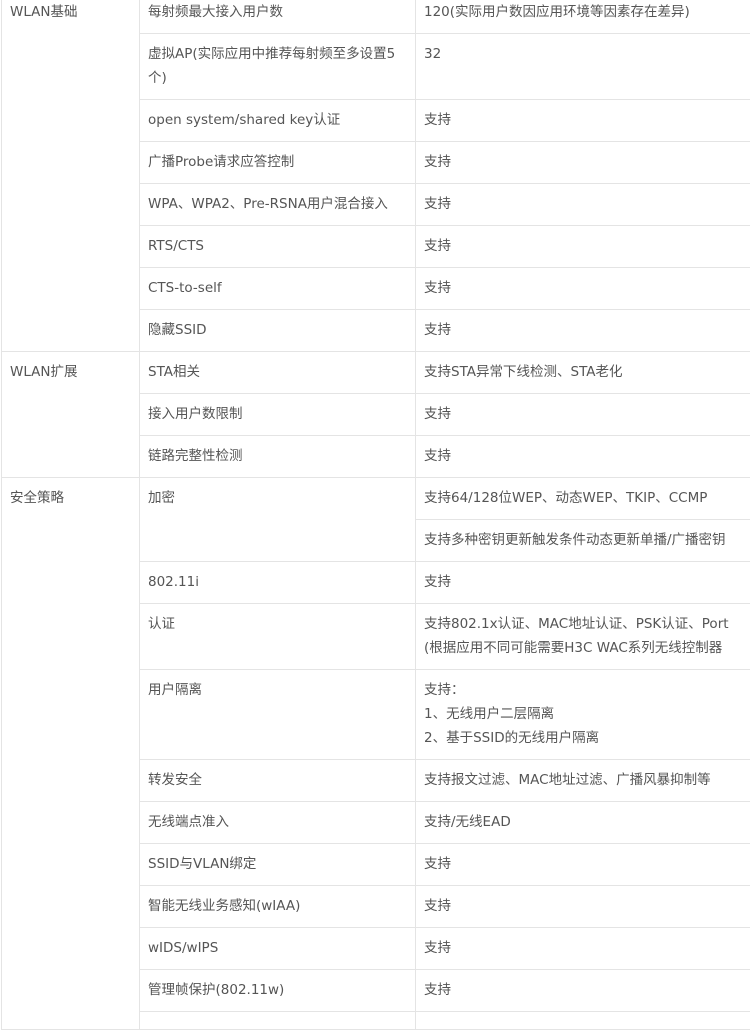 The image size is (750, 1030). I want to click on value-line: (根据应用不同可能需要H3C WAC系列无线控制器, so click(587, 648).